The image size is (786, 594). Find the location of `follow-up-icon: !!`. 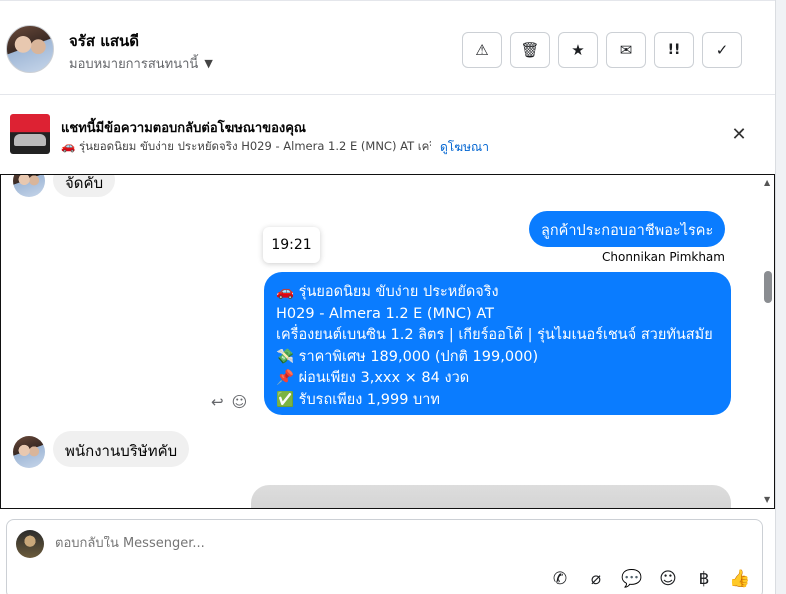

follow-up-icon: !! is located at coordinates (674, 50).